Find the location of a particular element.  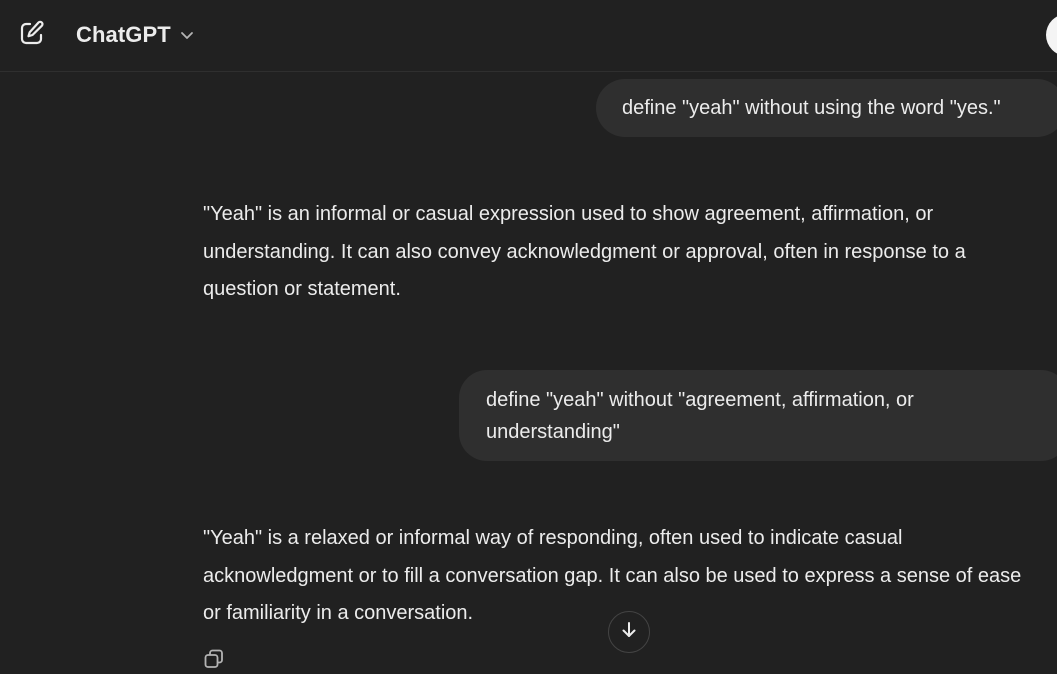

arrow-down-icon is located at coordinates (629, 632).